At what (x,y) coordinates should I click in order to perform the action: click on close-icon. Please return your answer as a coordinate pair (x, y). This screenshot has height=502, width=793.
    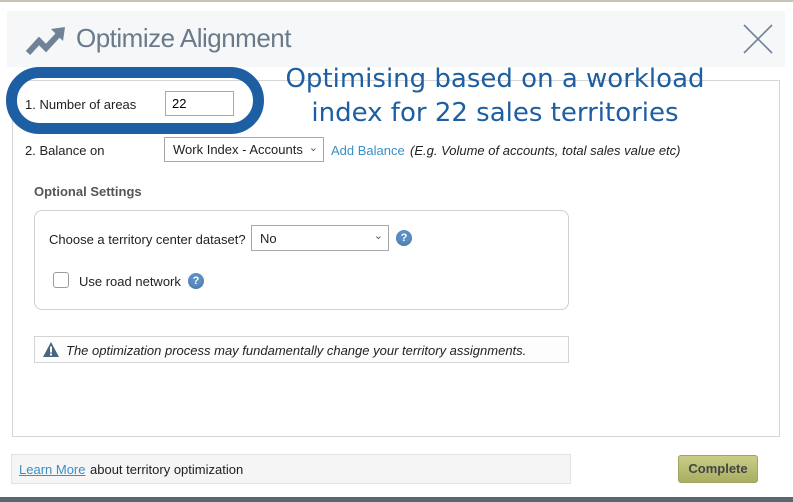
    Looking at the image, I should click on (758, 39).